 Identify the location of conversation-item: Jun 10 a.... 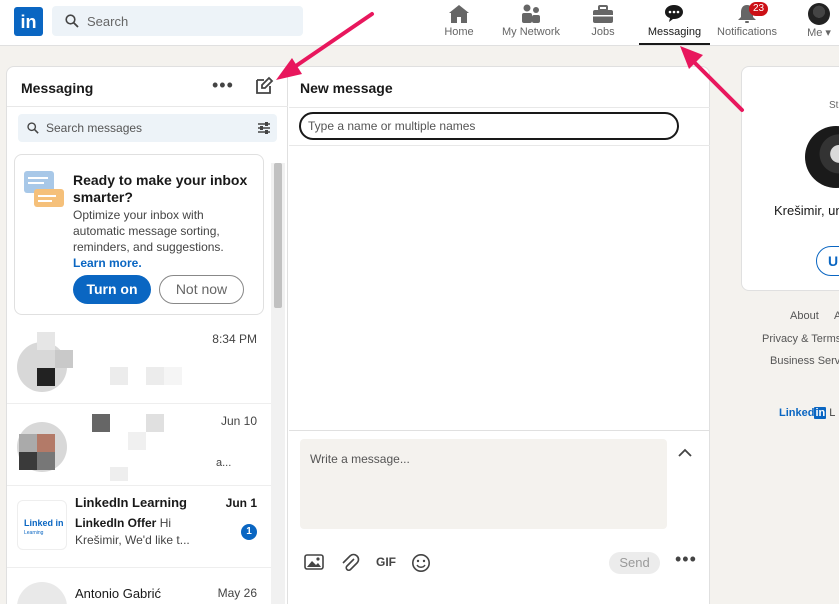
(139, 445).